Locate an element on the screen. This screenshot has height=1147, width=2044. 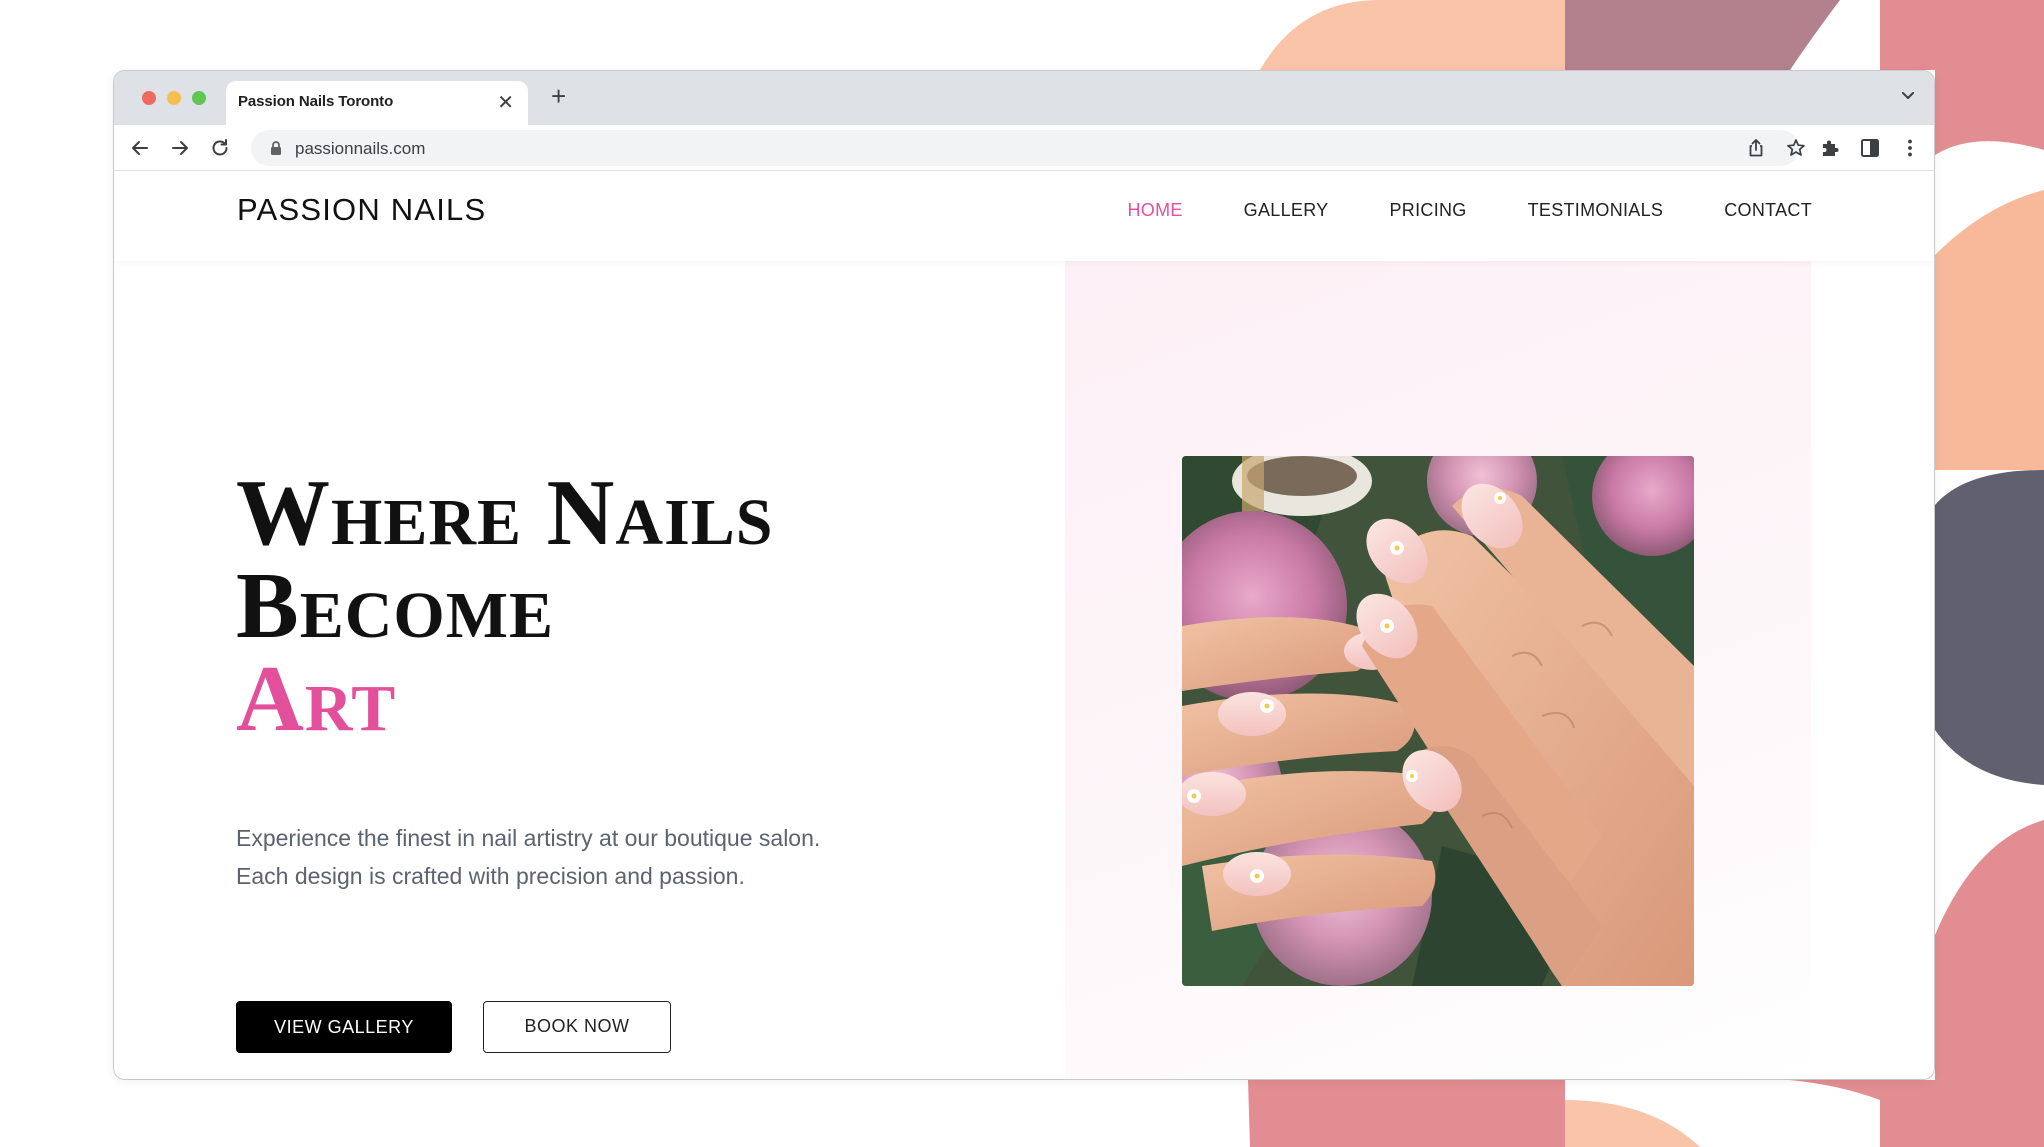
site-logo: PASSION NAILS is located at coordinates (361, 210).